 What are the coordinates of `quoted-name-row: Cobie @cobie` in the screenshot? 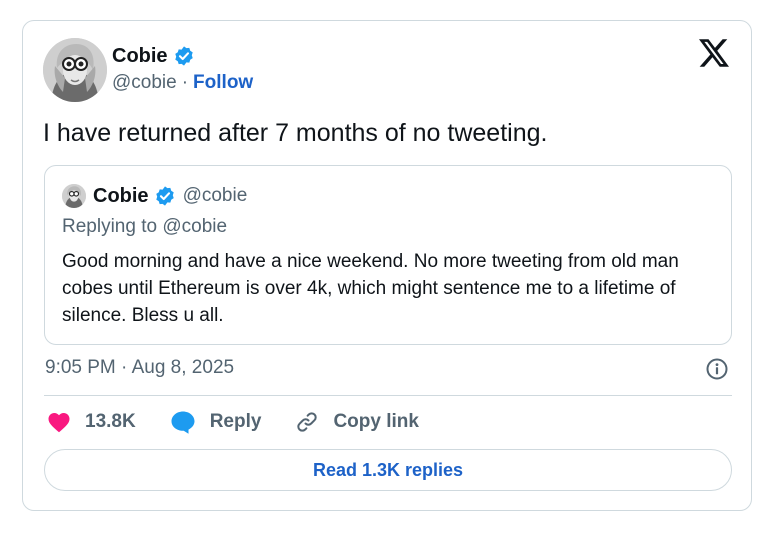 It's located at (170, 196).